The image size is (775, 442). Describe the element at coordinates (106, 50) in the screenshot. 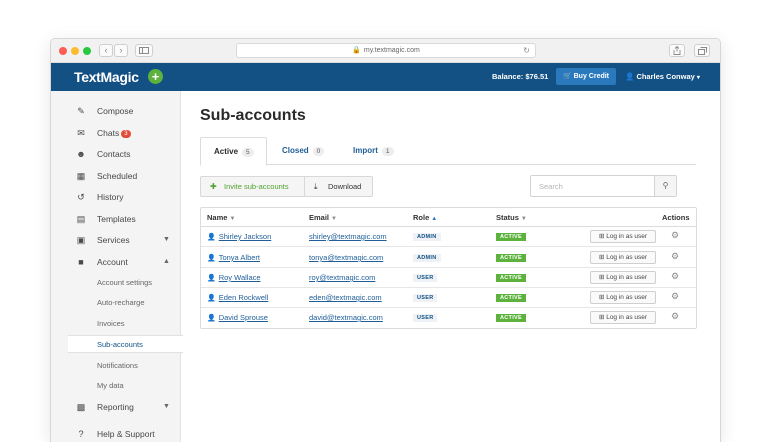

I see `back-icon: ‹` at that location.